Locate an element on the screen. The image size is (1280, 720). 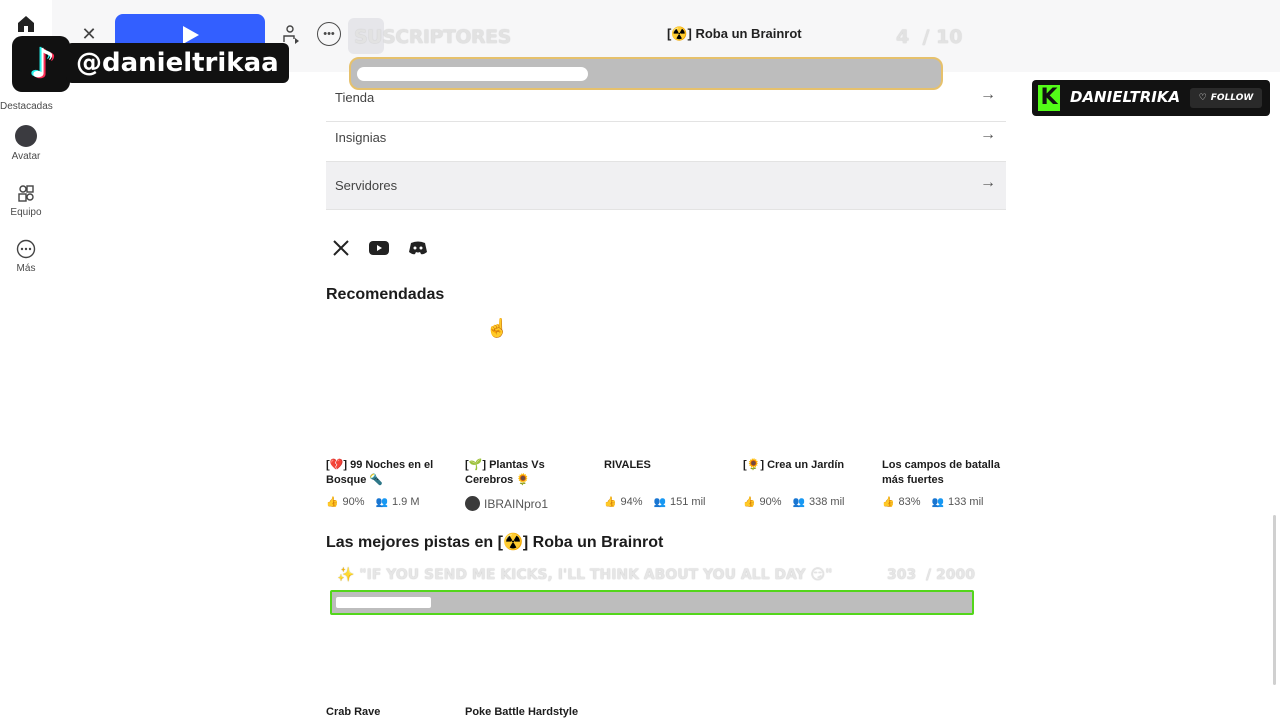
more-options-icon: ••• is located at coordinates (329, 34).